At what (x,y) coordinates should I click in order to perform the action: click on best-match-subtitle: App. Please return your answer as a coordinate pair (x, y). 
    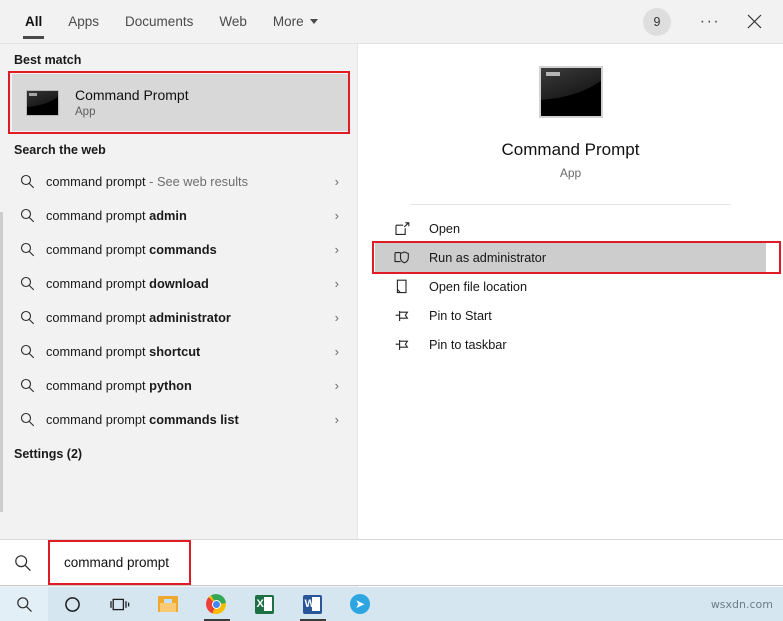
    Looking at the image, I should click on (85, 112).